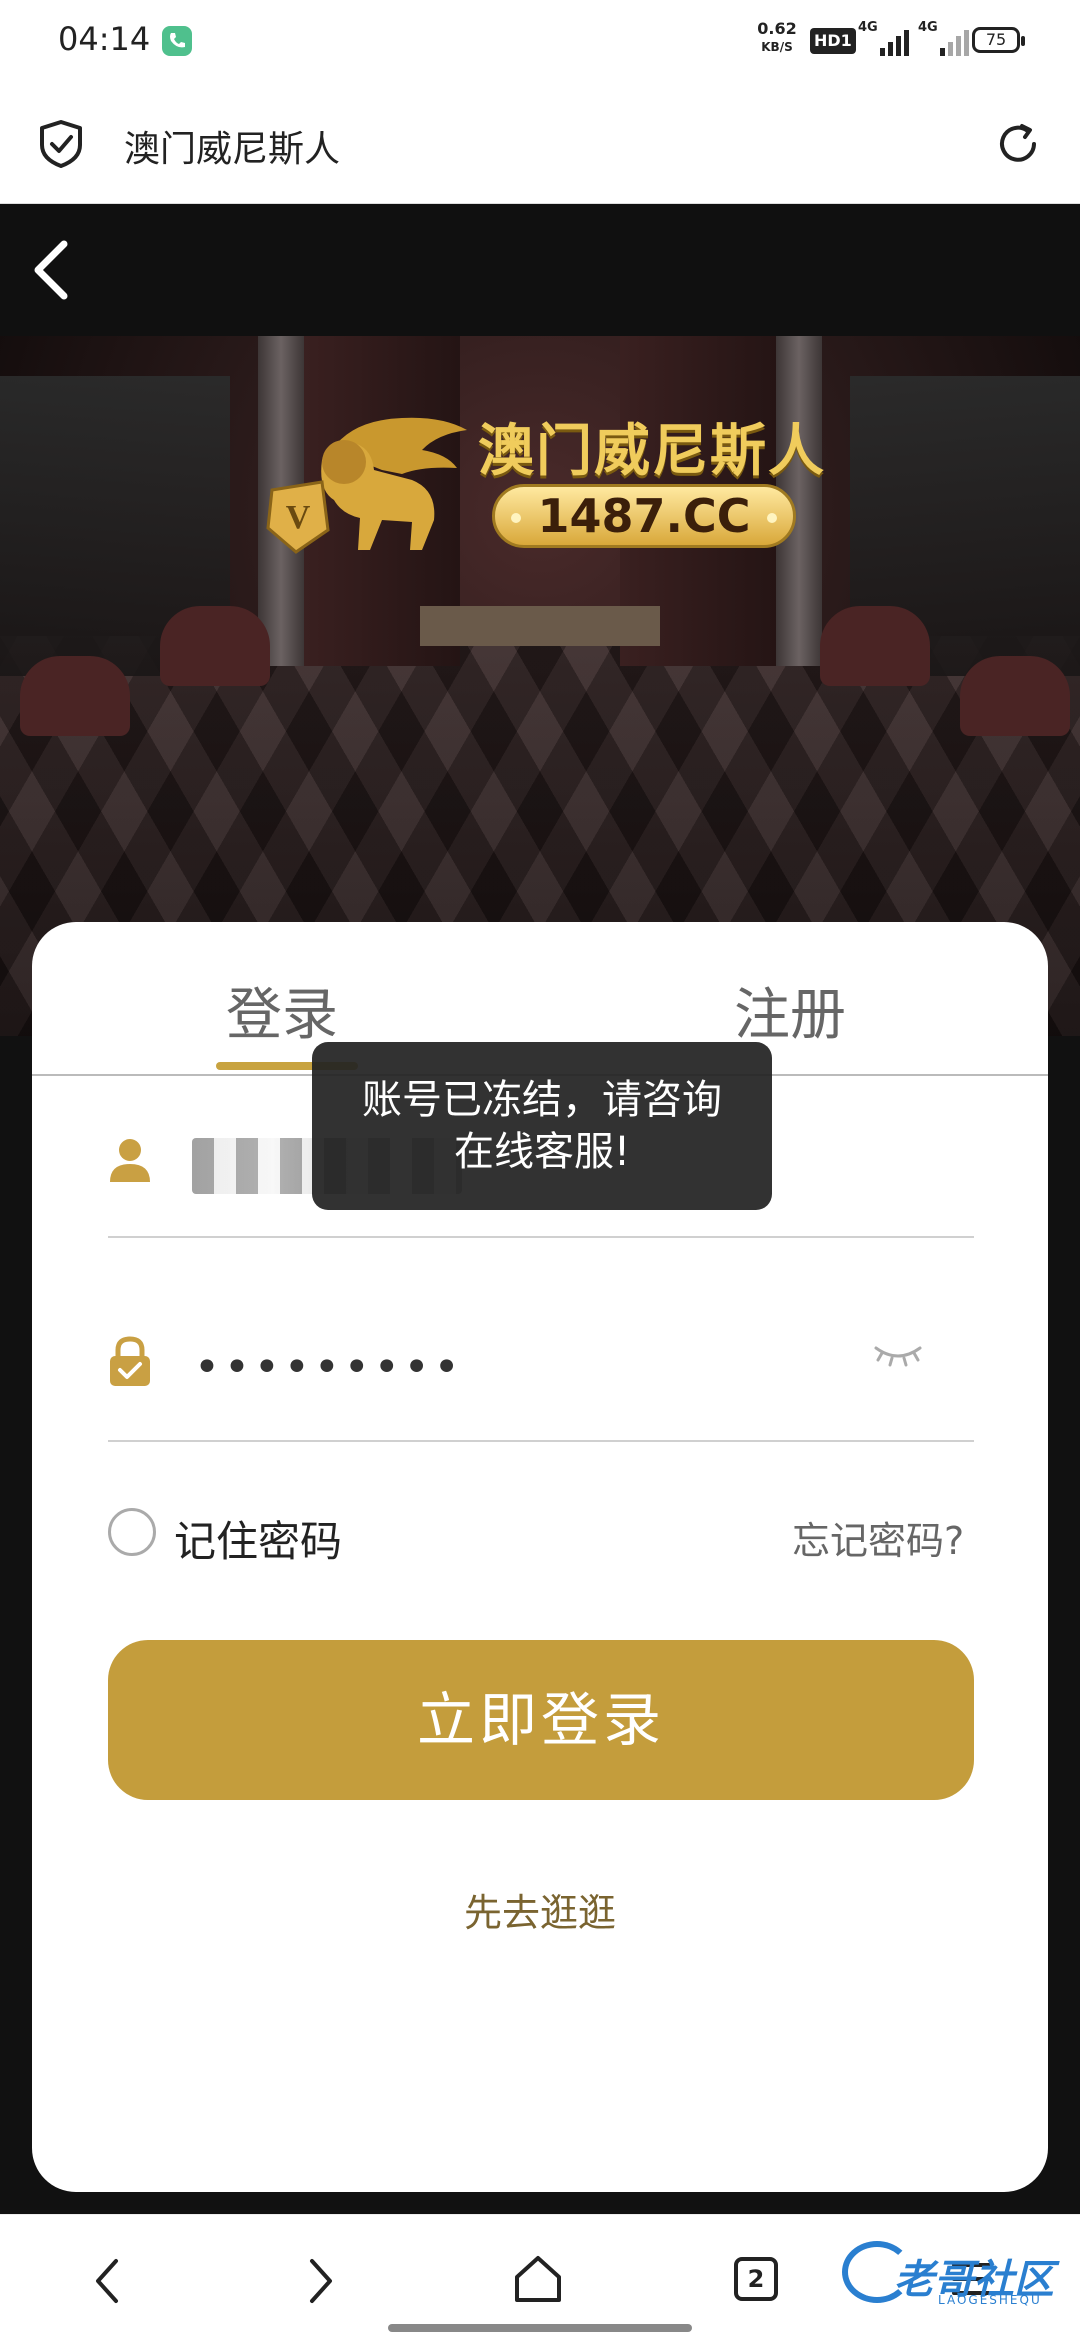 This screenshot has height=2340, width=1080. What do you see at coordinates (540, 2328) in the screenshot?
I see `home-indicator` at bounding box center [540, 2328].